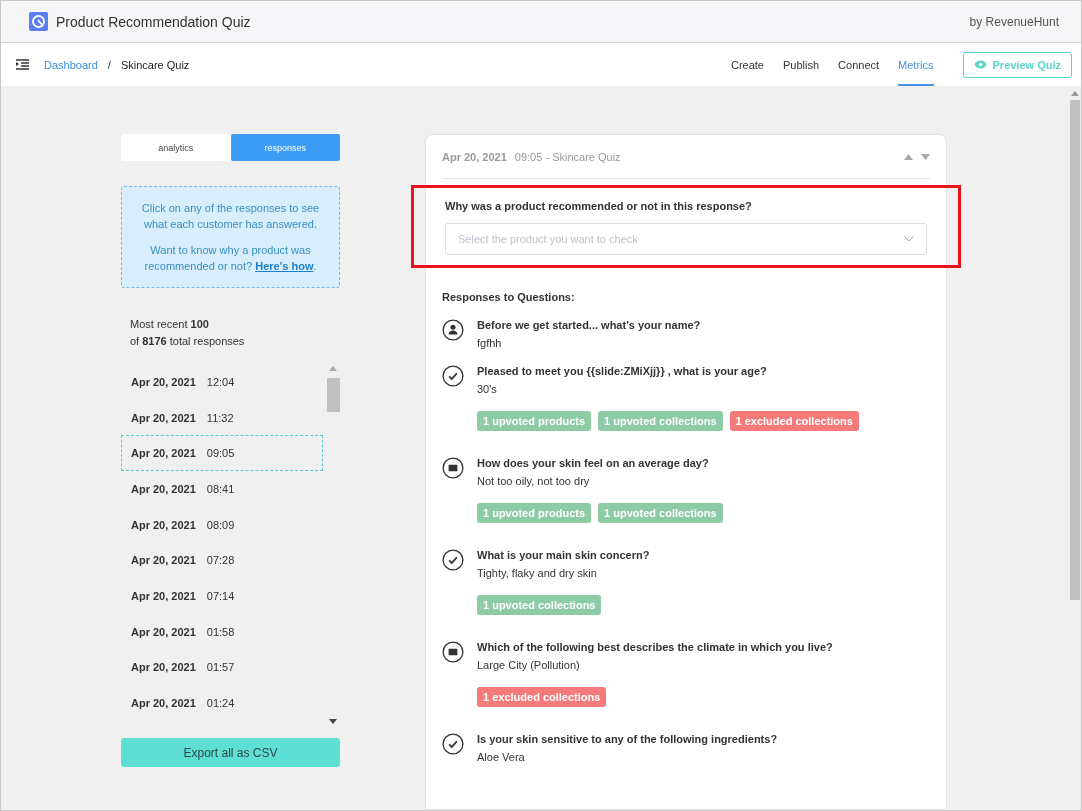 This screenshot has width=1082, height=811. I want to click on question-text: Before we get started... what's your name?, so click(589, 325).